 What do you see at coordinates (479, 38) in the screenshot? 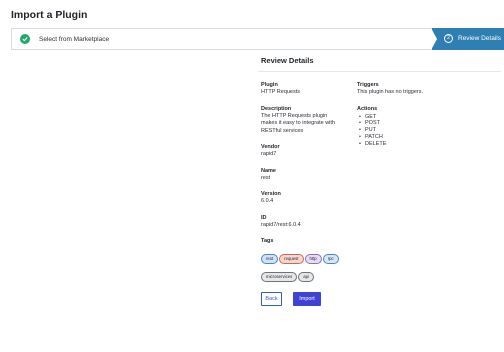
I see `step-label: Review Details` at bounding box center [479, 38].